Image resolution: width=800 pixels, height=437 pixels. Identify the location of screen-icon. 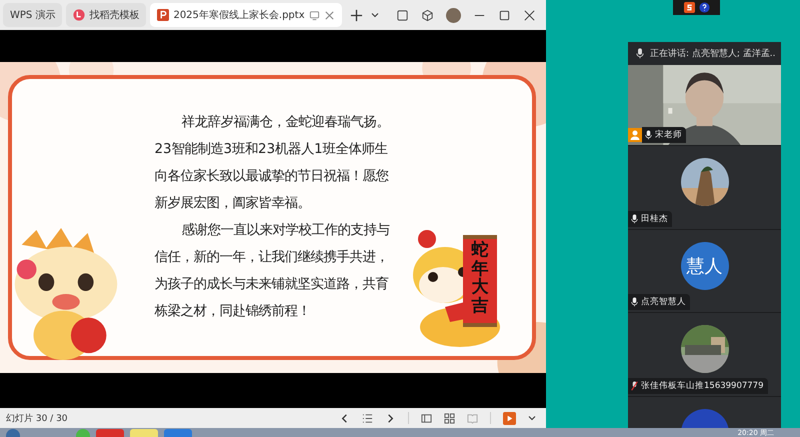
(314, 15).